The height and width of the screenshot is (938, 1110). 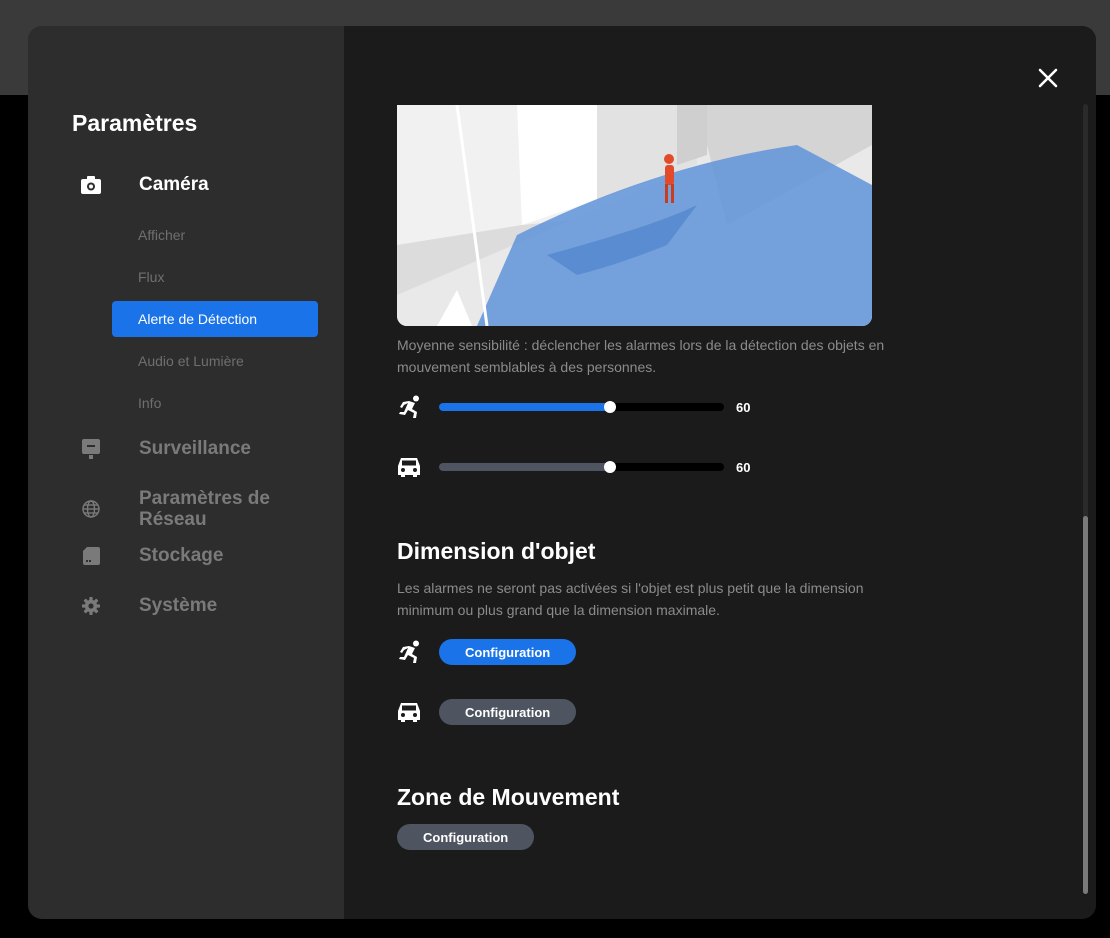 What do you see at coordinates (215, 319) in the screenshot?
I see `sub-item-detection-alert: Alerte de Détection` at bounding box center [215, 319].